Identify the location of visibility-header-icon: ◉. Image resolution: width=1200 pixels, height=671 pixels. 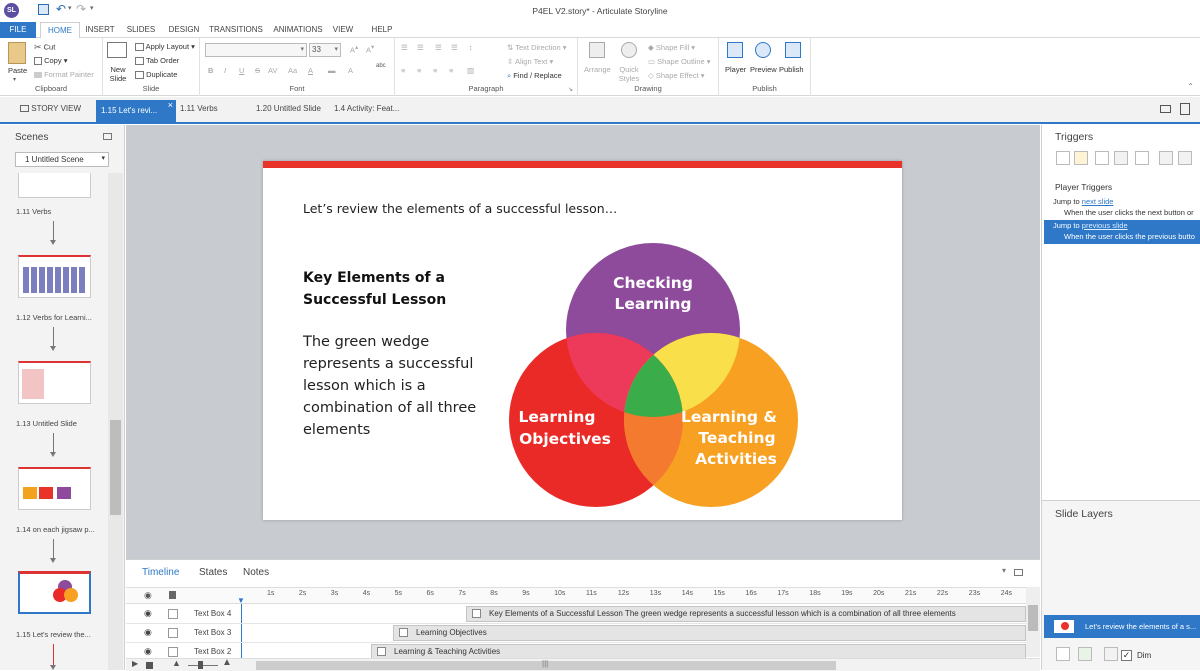
(148, 595).